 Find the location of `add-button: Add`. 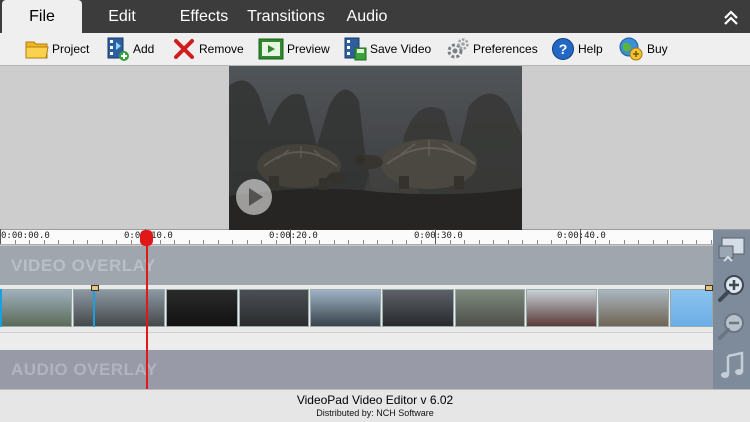

add-button: Add is located at coordinates (130, 49).